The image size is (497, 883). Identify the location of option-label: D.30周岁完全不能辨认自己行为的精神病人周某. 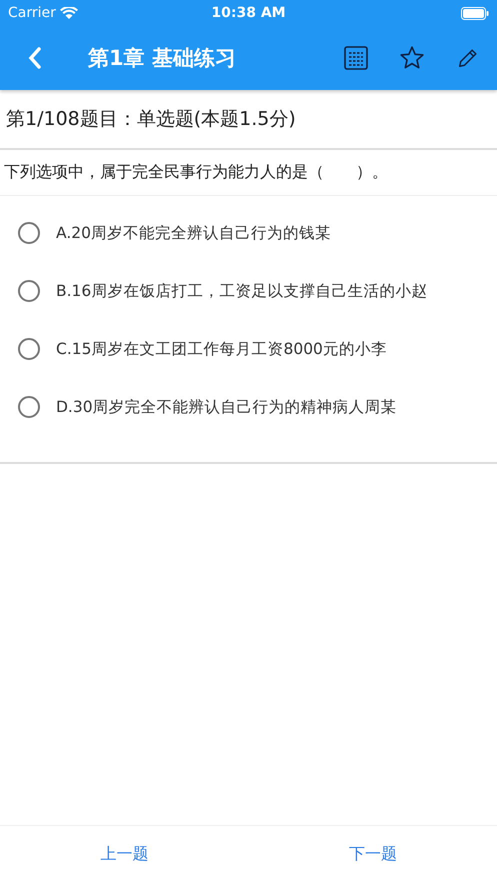
(226, 407).